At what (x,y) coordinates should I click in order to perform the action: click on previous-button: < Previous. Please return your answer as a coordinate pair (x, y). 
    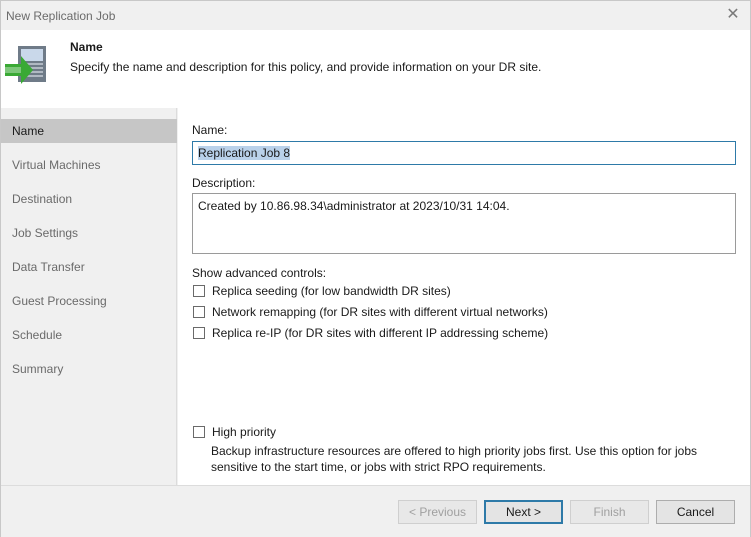
    Looking at the image, I should click on (437, 512).